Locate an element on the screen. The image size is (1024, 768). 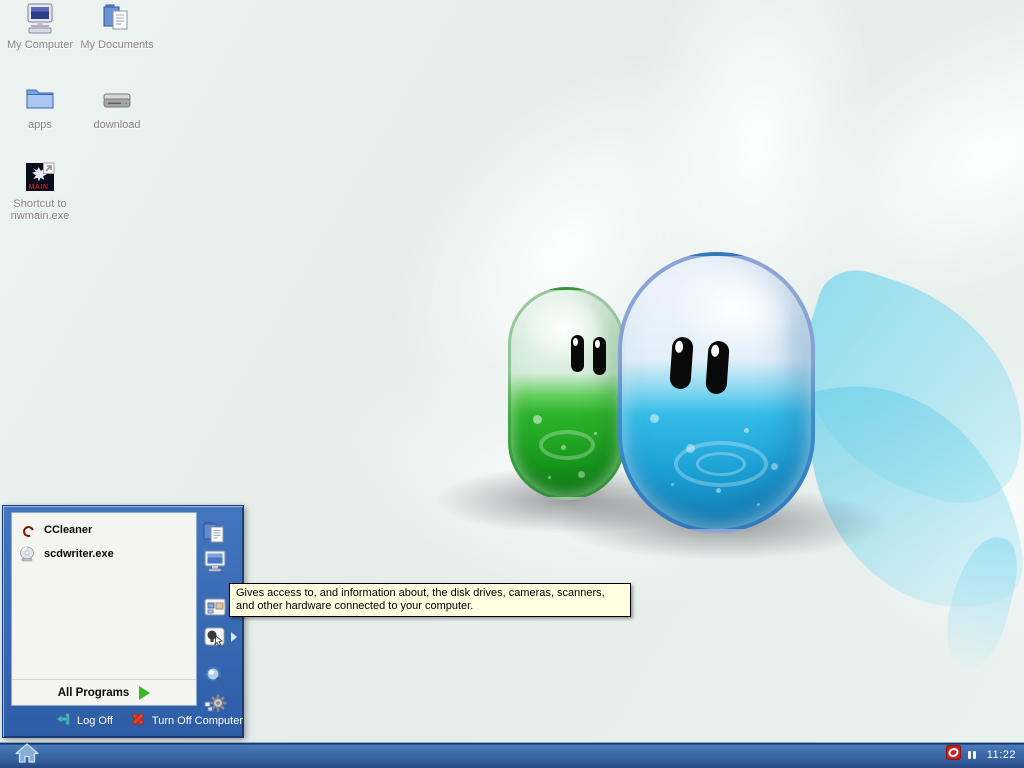
desktop-icon-label: download is located at coordinates (117, 125).